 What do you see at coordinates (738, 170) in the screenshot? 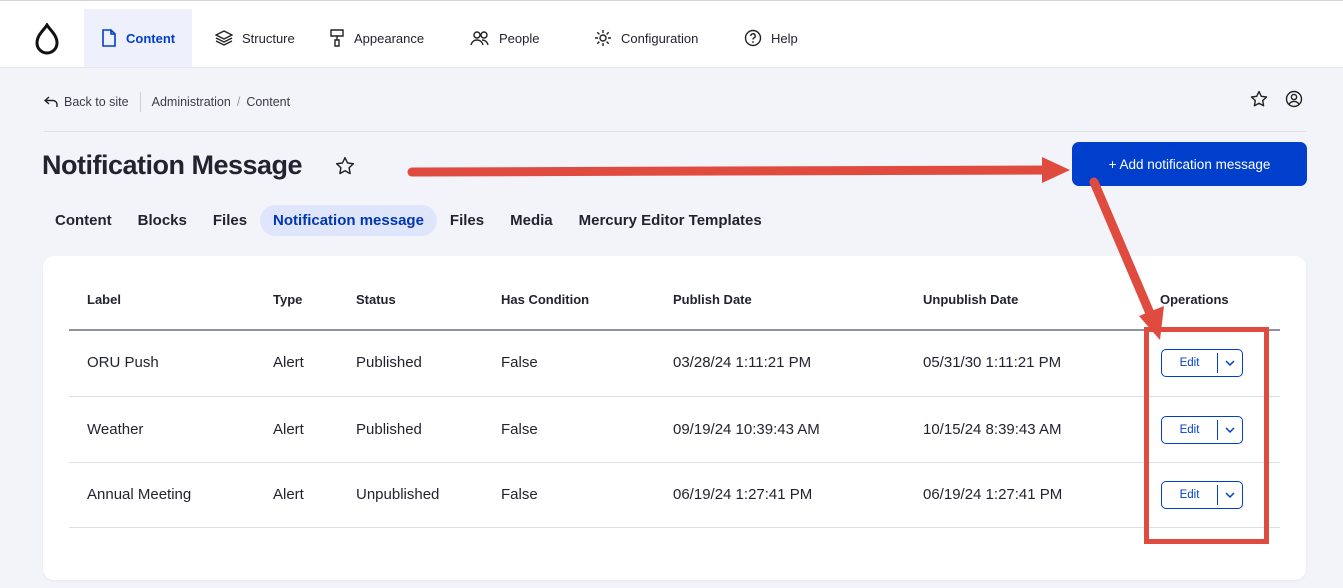
I see `annotation-arrow-to-add-button` at bounding box center [738, 170].